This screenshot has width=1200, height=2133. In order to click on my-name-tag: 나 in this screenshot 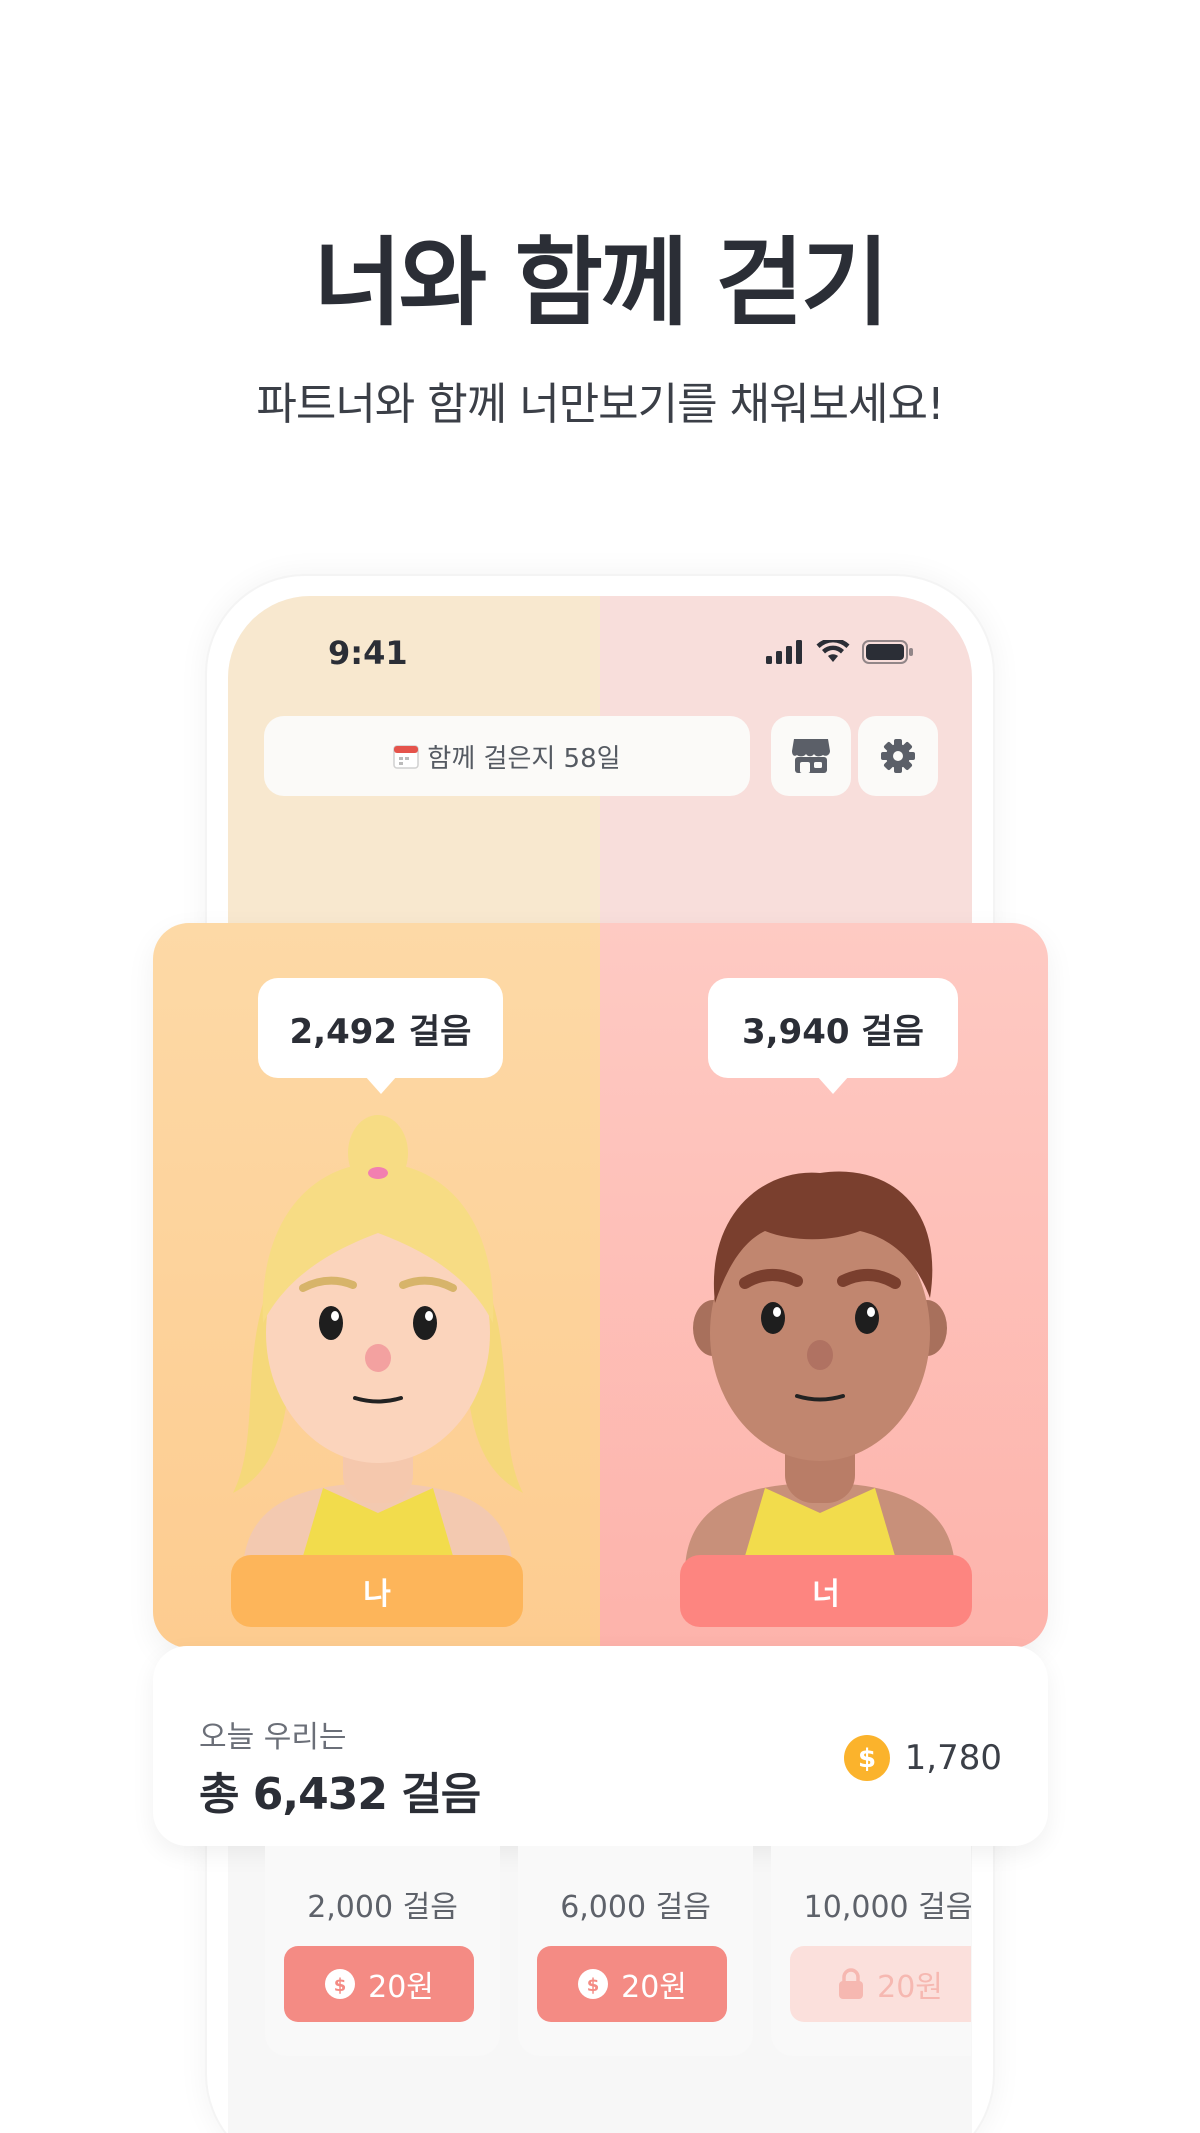, I will do `click(377, 1591)`.